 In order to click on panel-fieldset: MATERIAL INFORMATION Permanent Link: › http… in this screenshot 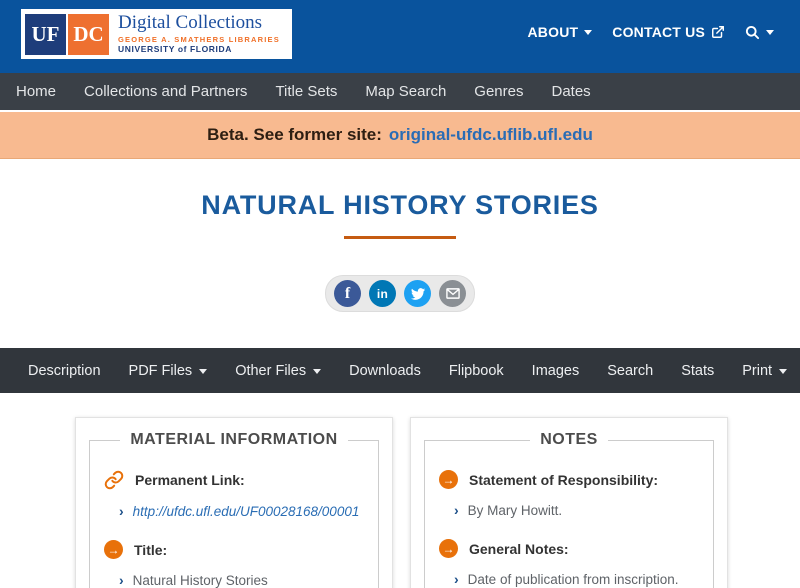, I will do `click(234, 509)`.